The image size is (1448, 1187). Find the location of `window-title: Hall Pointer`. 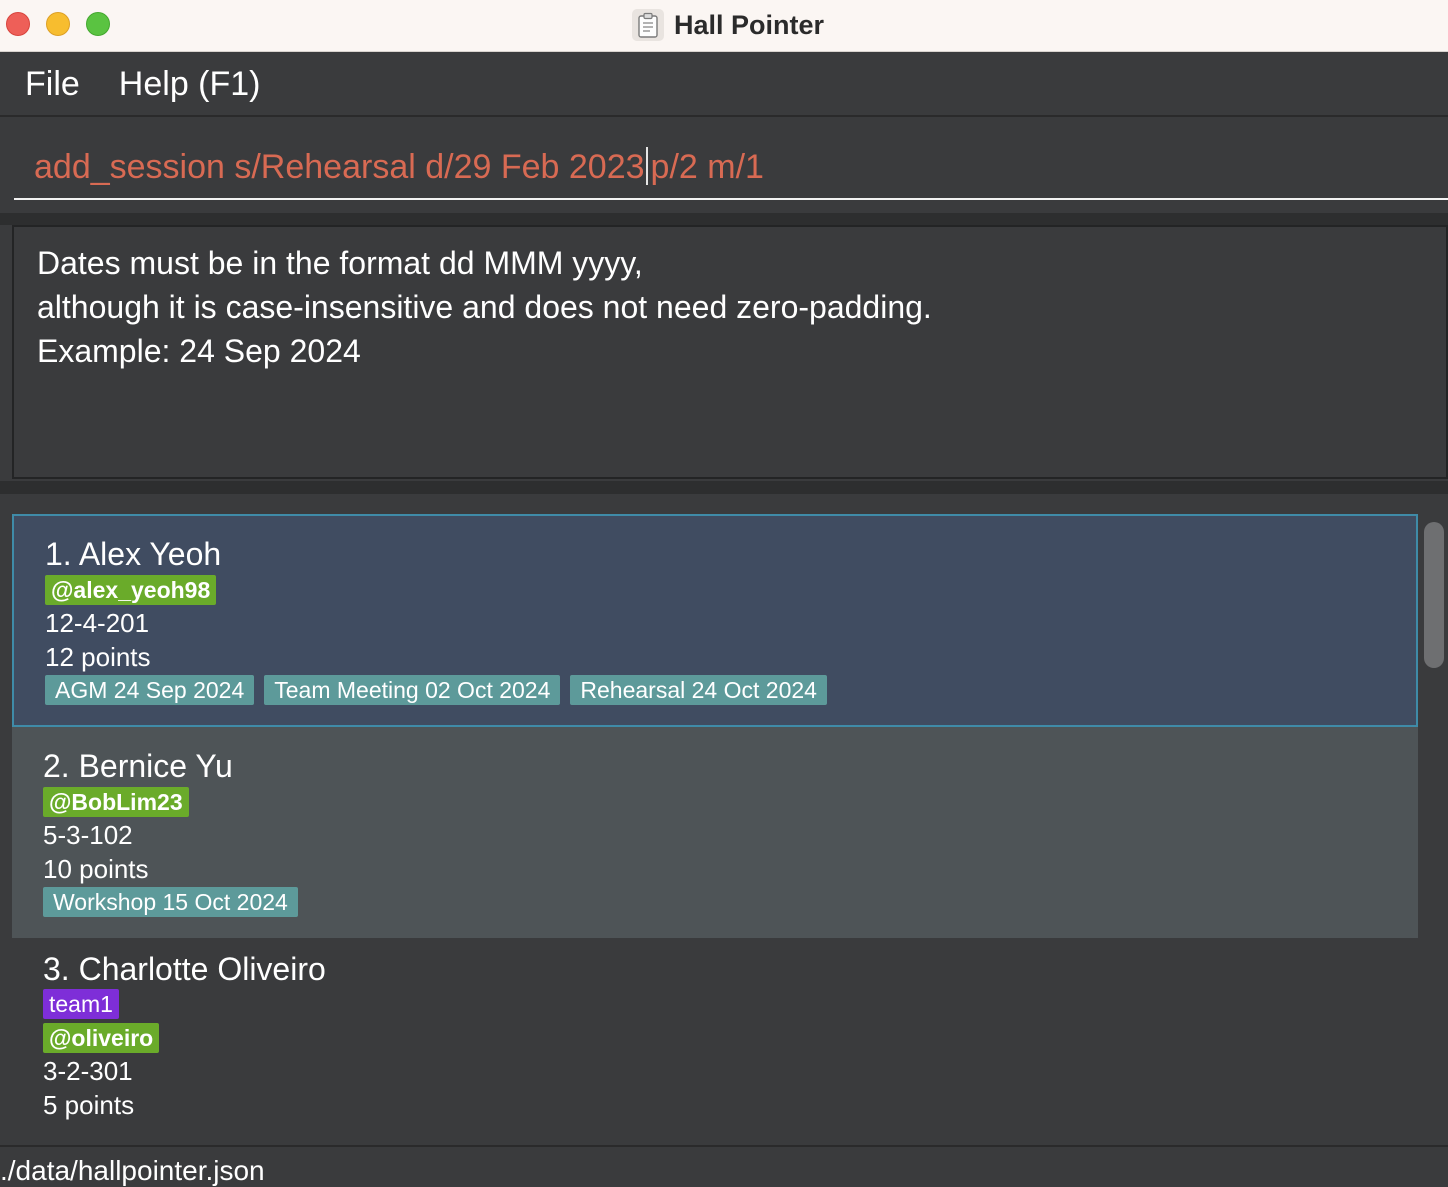

window-title: Hall Pointer is located at coordinates (749, 24).